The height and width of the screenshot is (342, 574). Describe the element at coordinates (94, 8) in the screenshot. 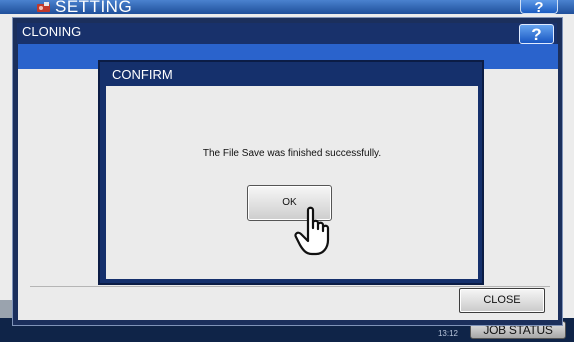

I see `setting-title: SETTING` at that location.